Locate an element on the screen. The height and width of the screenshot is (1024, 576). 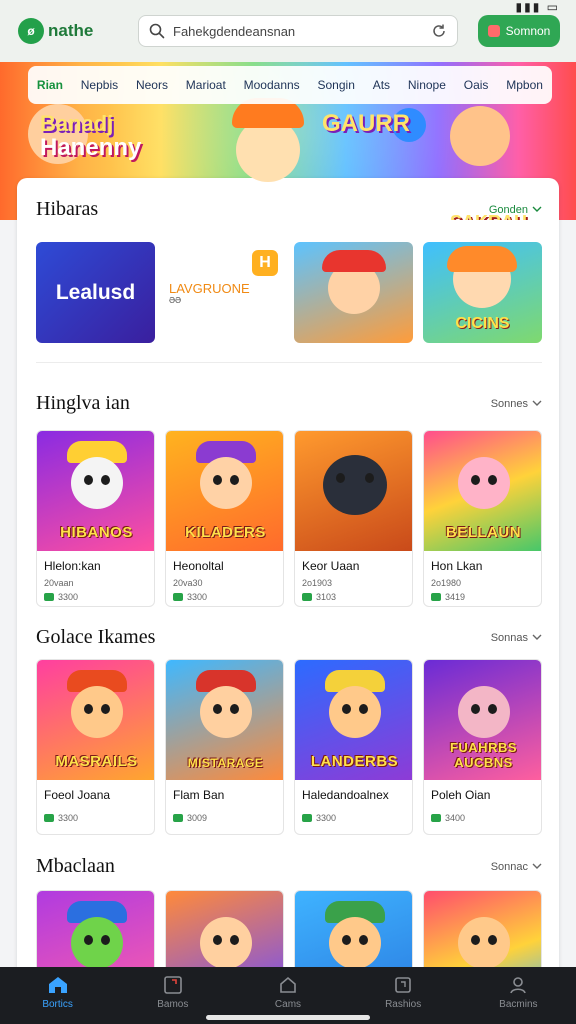
game-thumbnail: MISTARAGE is located at coordinates (224, 720).